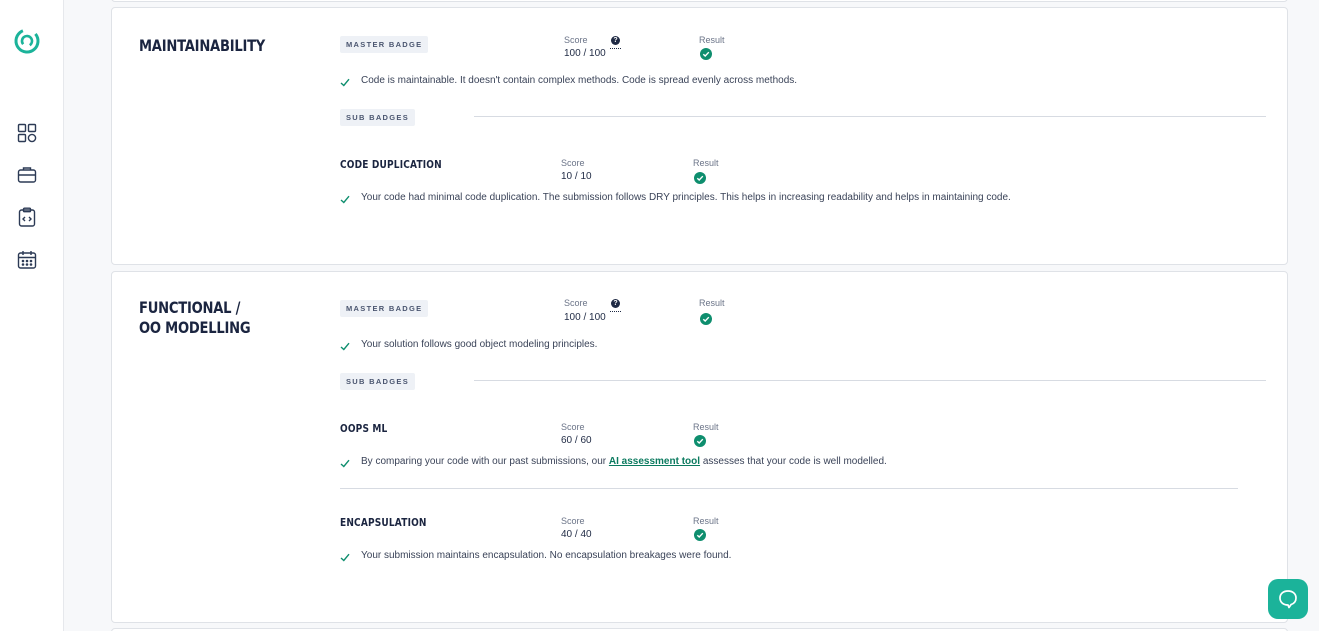 The width and height of the screenshot is (1319, 631). Describe the element at coordinates (576, 176) in the screenshot. I see `score-value: 10 / 10` at that location.